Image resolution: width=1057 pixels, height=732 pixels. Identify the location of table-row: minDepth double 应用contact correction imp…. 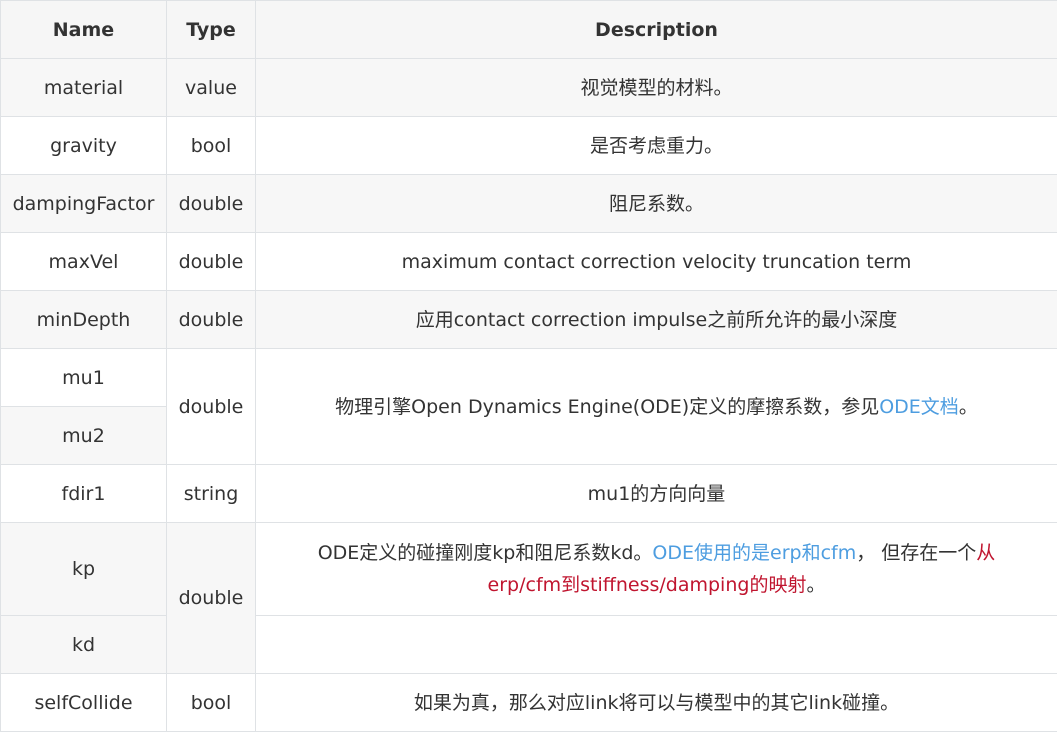
(529, 320).